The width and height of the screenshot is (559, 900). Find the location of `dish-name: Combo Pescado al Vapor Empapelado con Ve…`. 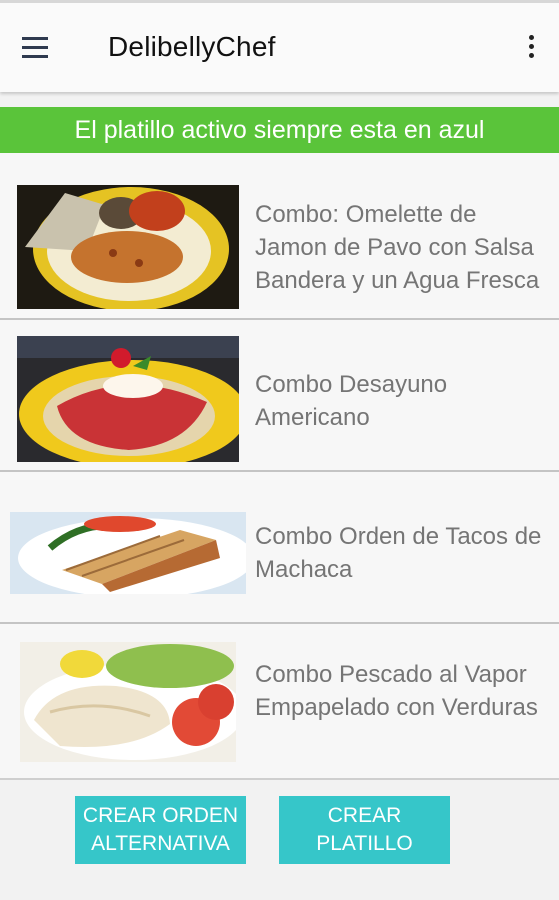

dish-name: Combo Pescado al Vapor Empapelado con Ve… is located at coordinates (396, 691).